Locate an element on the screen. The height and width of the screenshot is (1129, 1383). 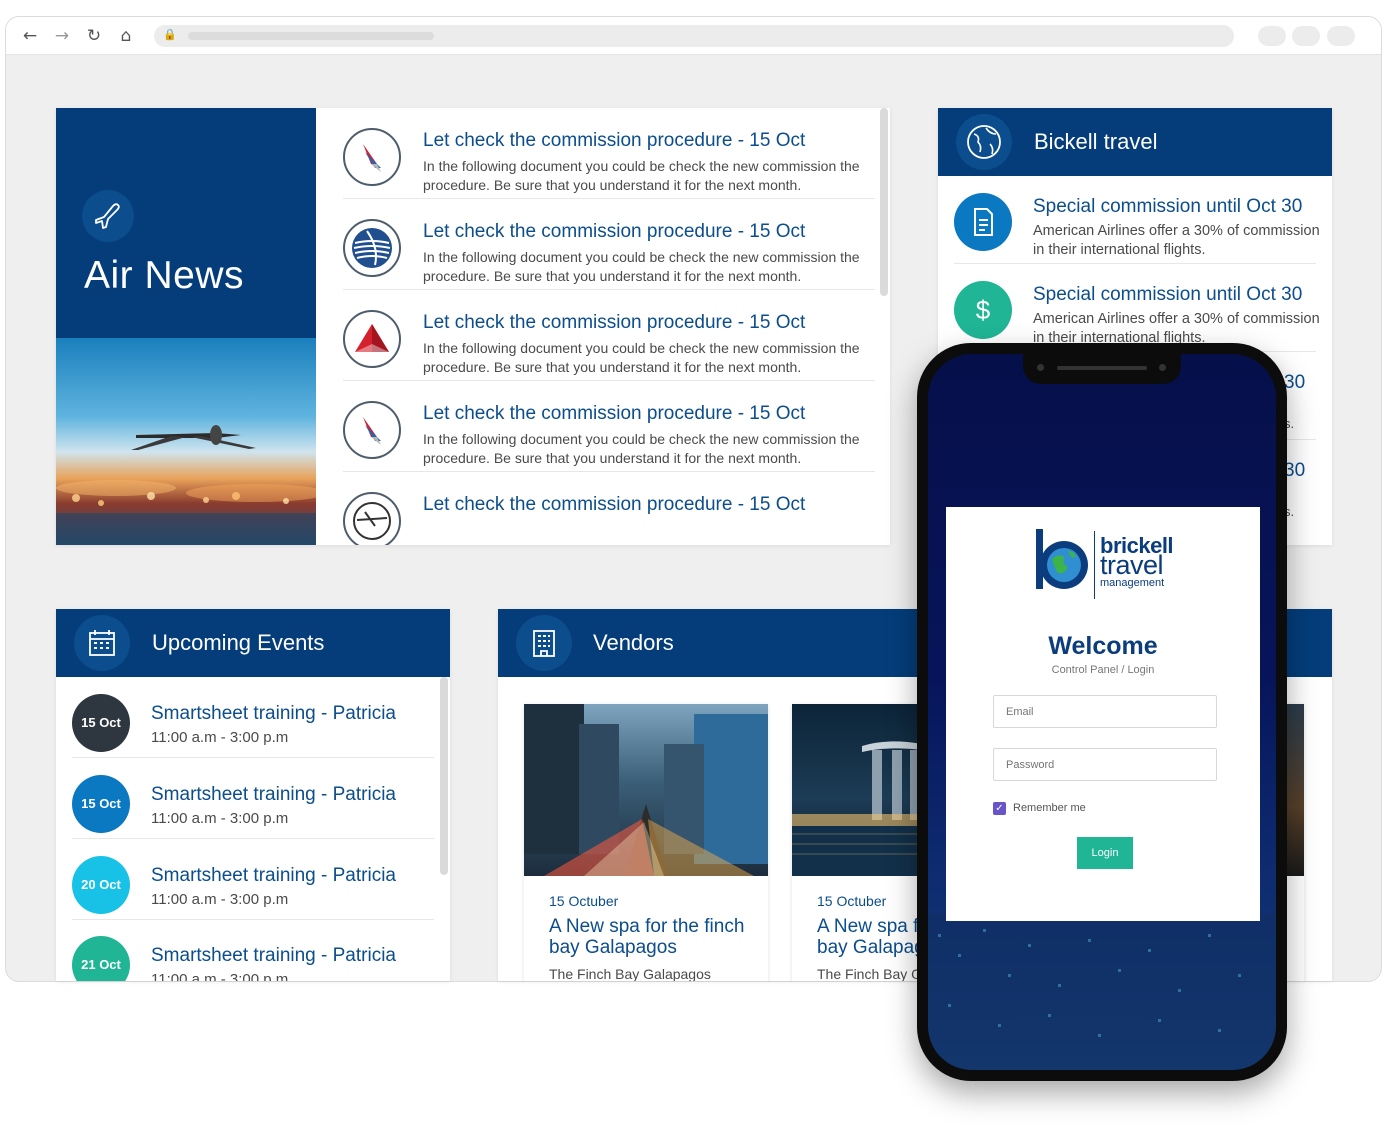
login-button: Login is located at coordinates (1105, 853).